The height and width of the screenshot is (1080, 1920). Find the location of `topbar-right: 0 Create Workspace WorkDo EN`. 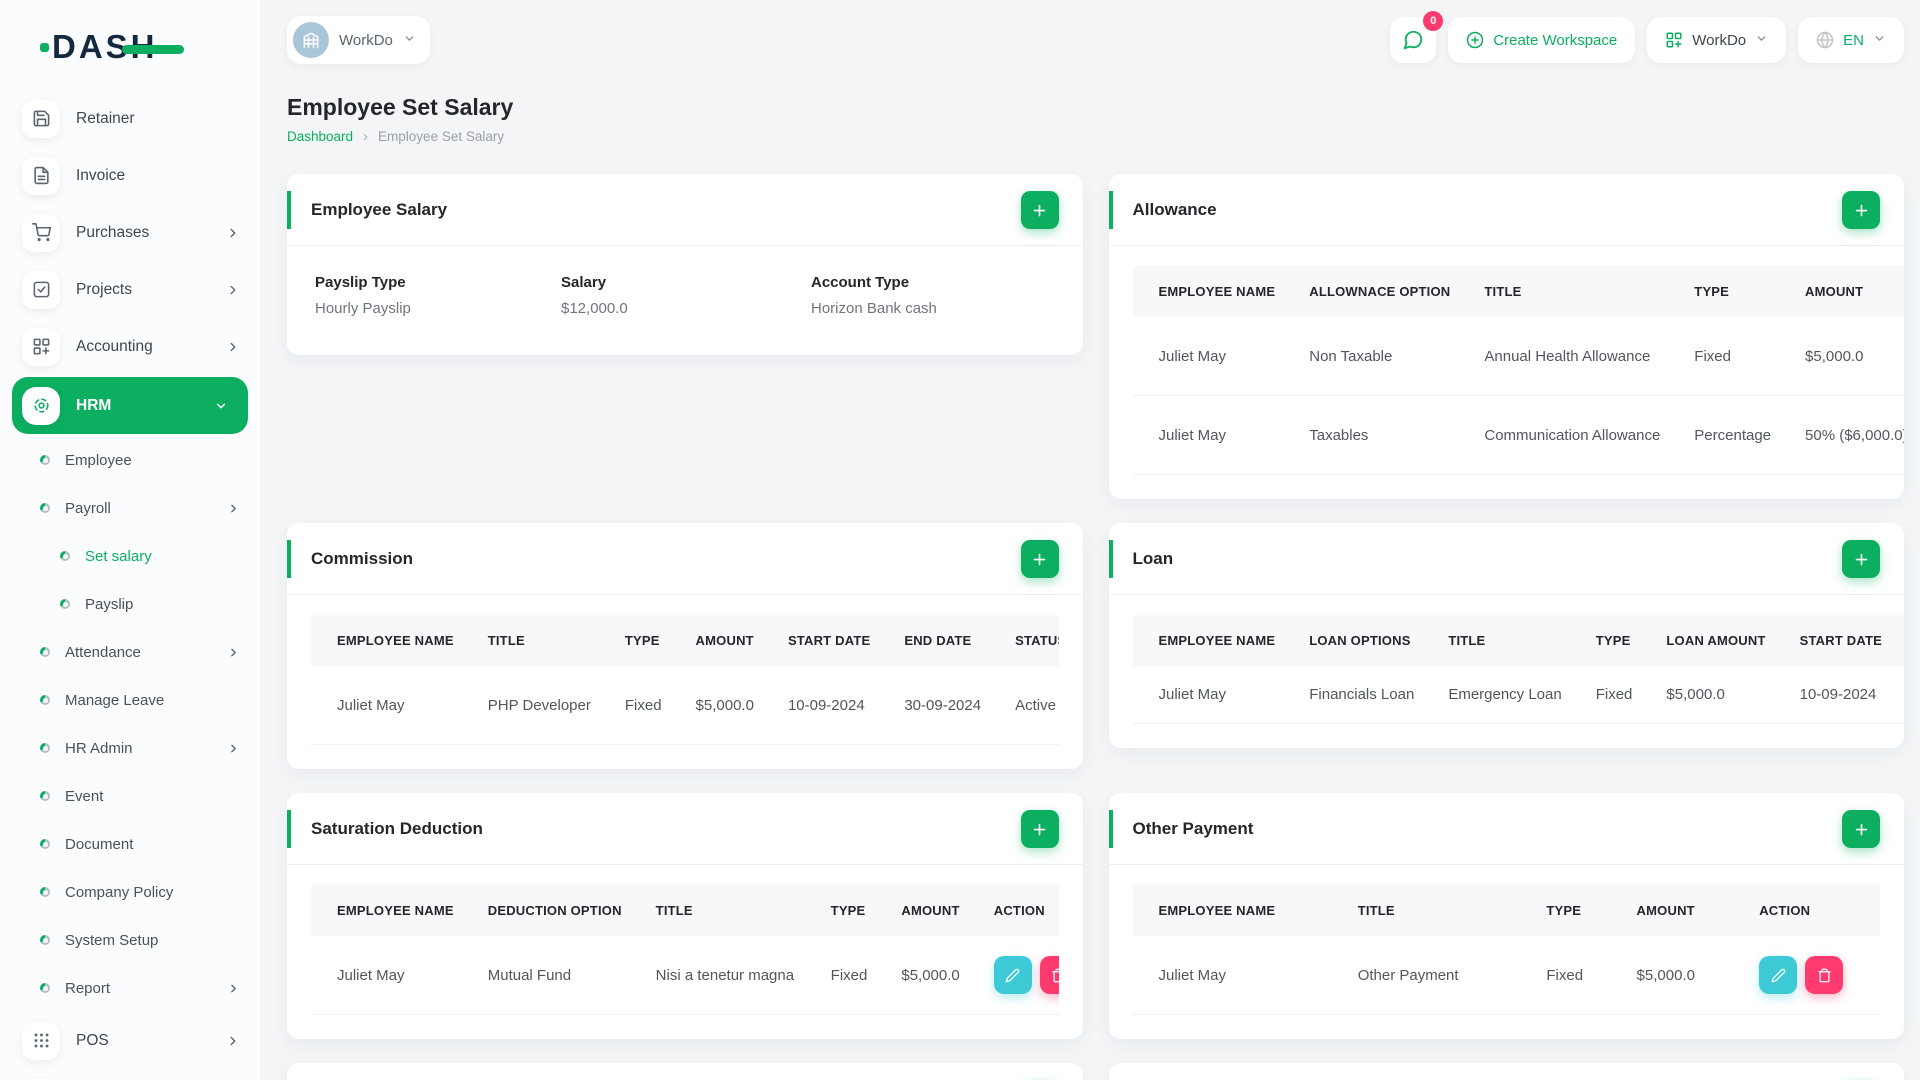

topbar-right: 0 Create Workspace WorkDo EN is located at coordinates (1647, 37).